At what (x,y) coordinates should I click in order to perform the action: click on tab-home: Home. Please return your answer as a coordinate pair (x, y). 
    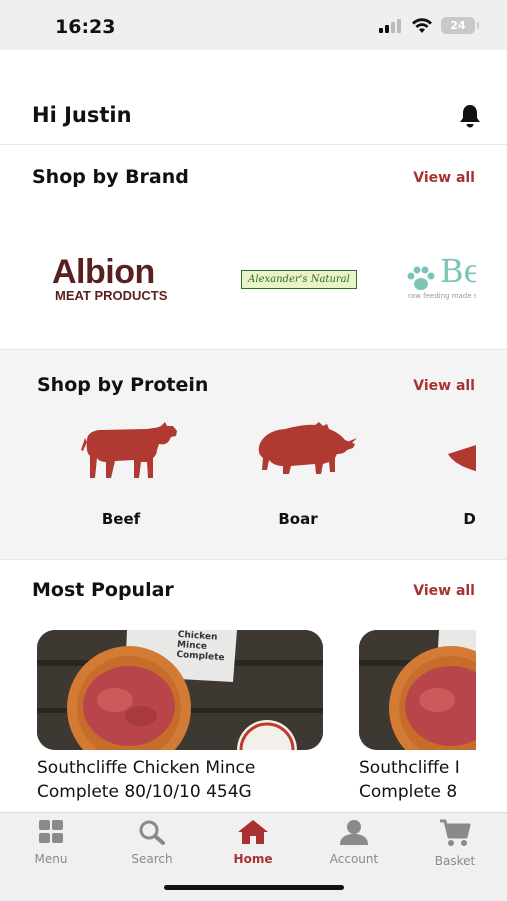
    Looking at the image, I should click on (253, 842).